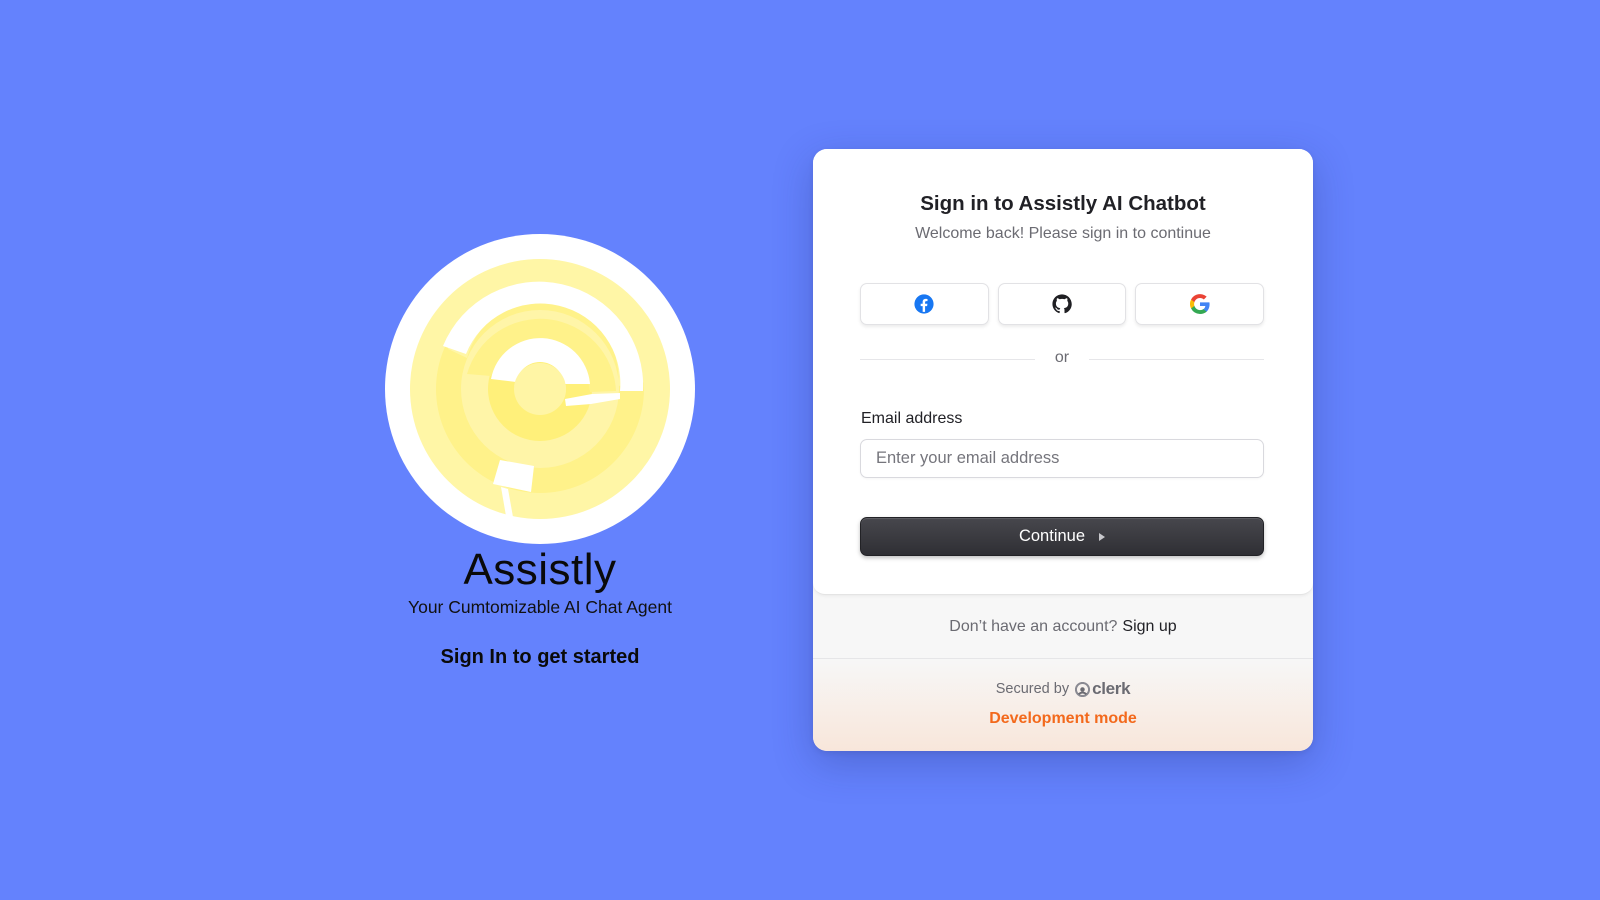 Image resolution: width=1600 pixels, height=900 pixels. I want to click on divider-text: or, so click(1062, 357).